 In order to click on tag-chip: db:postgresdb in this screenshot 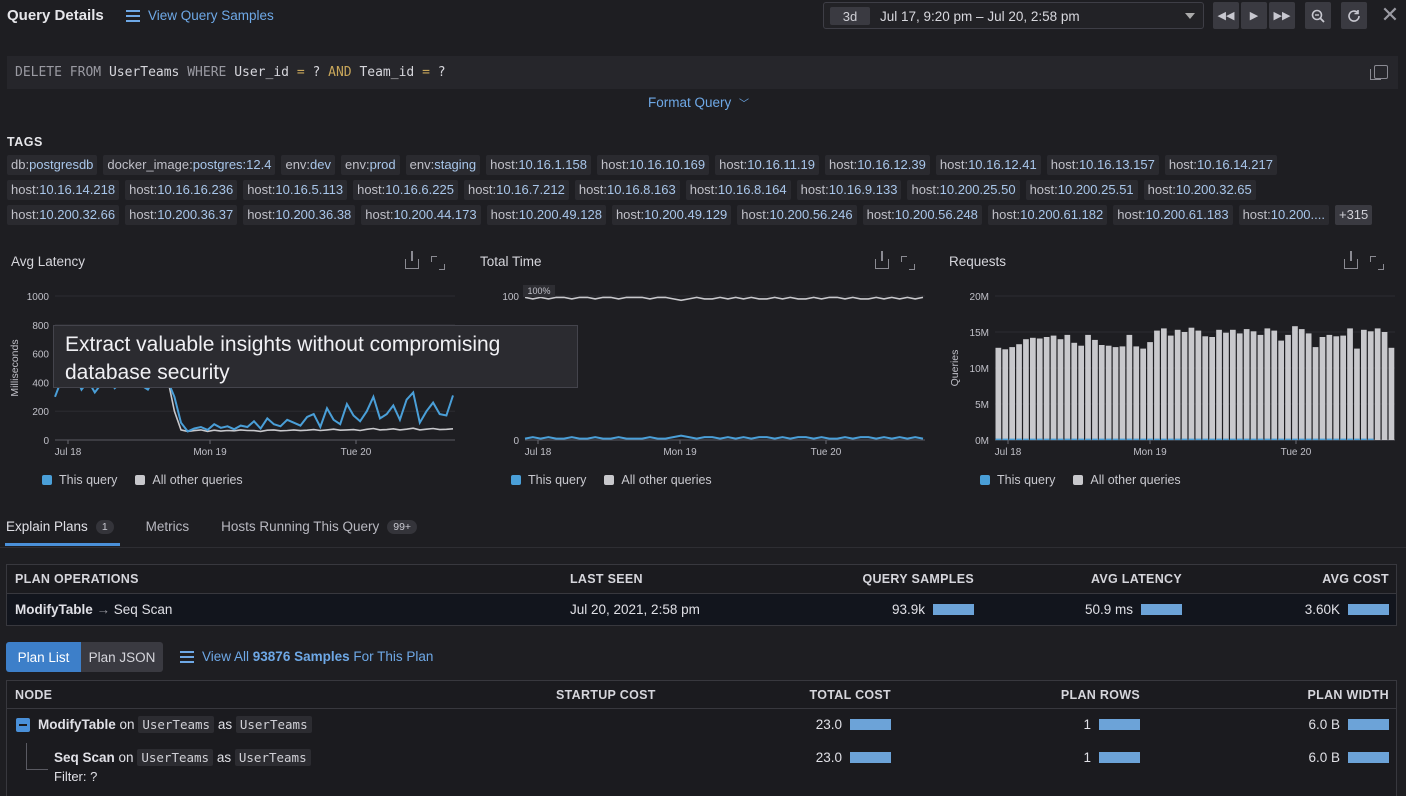, I will do `click(52, 165)`.